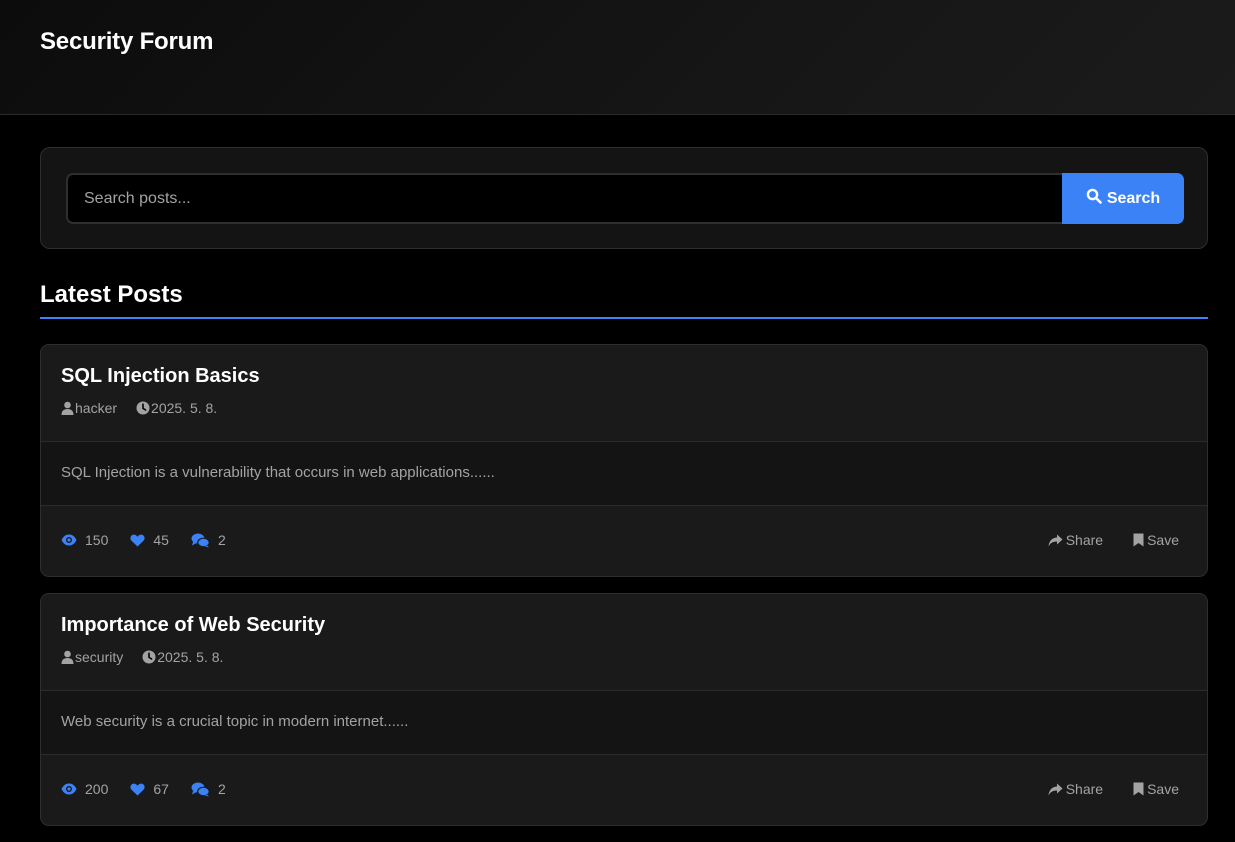 Image resolution: width=1235 pixels, height=842 pixels. I want to click on post-meta: security 2025. 5. 8., so click(151, 657).